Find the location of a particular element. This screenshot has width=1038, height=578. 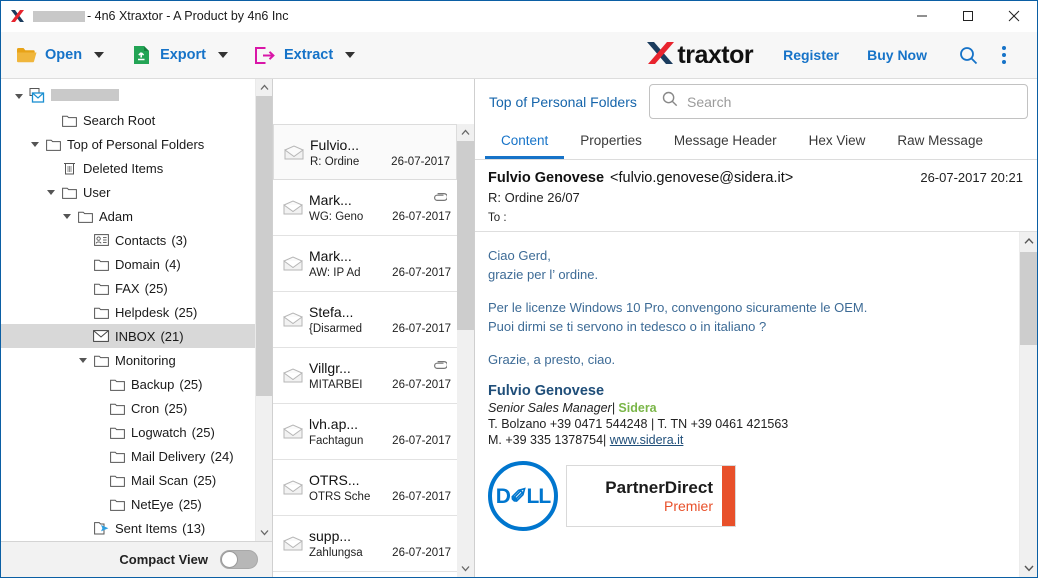

header-search-icon is located at coordinates (968, 55).